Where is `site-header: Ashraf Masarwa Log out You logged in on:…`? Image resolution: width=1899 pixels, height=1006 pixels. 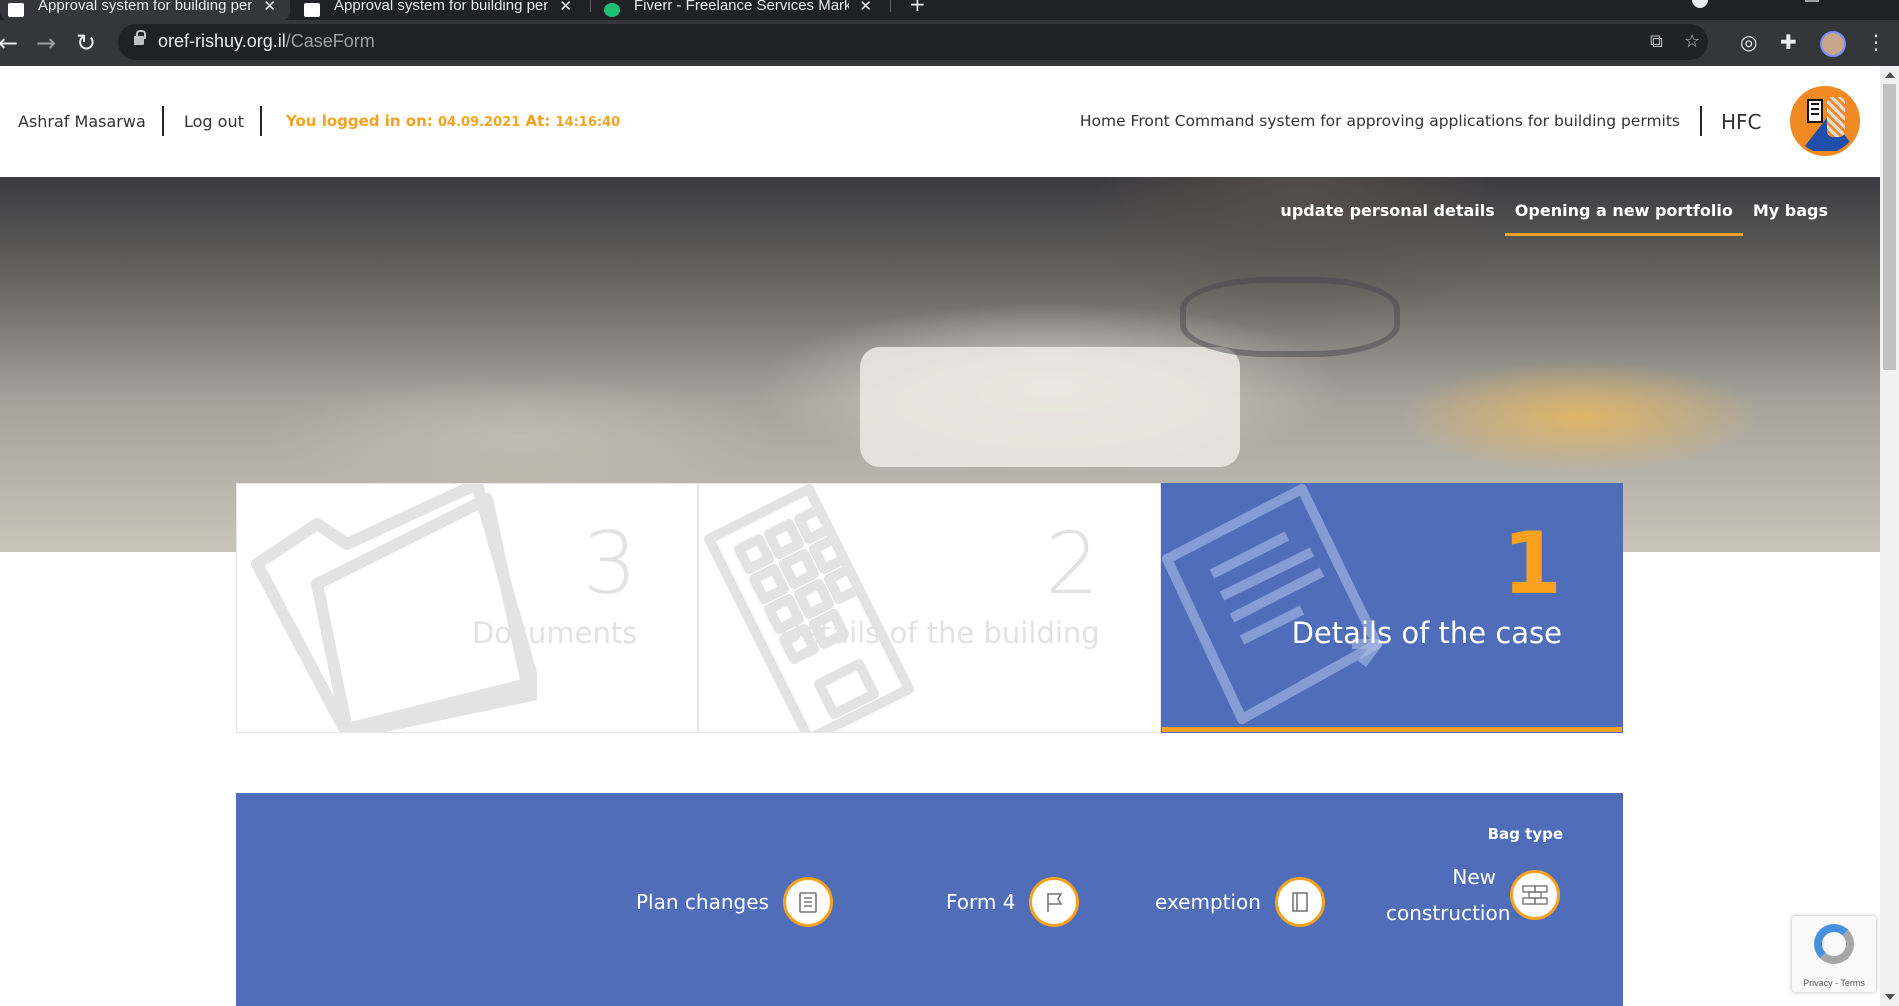 site-header: Ashraf Masarwa Log out You logged in on:… is located at coordinates (940, 121).